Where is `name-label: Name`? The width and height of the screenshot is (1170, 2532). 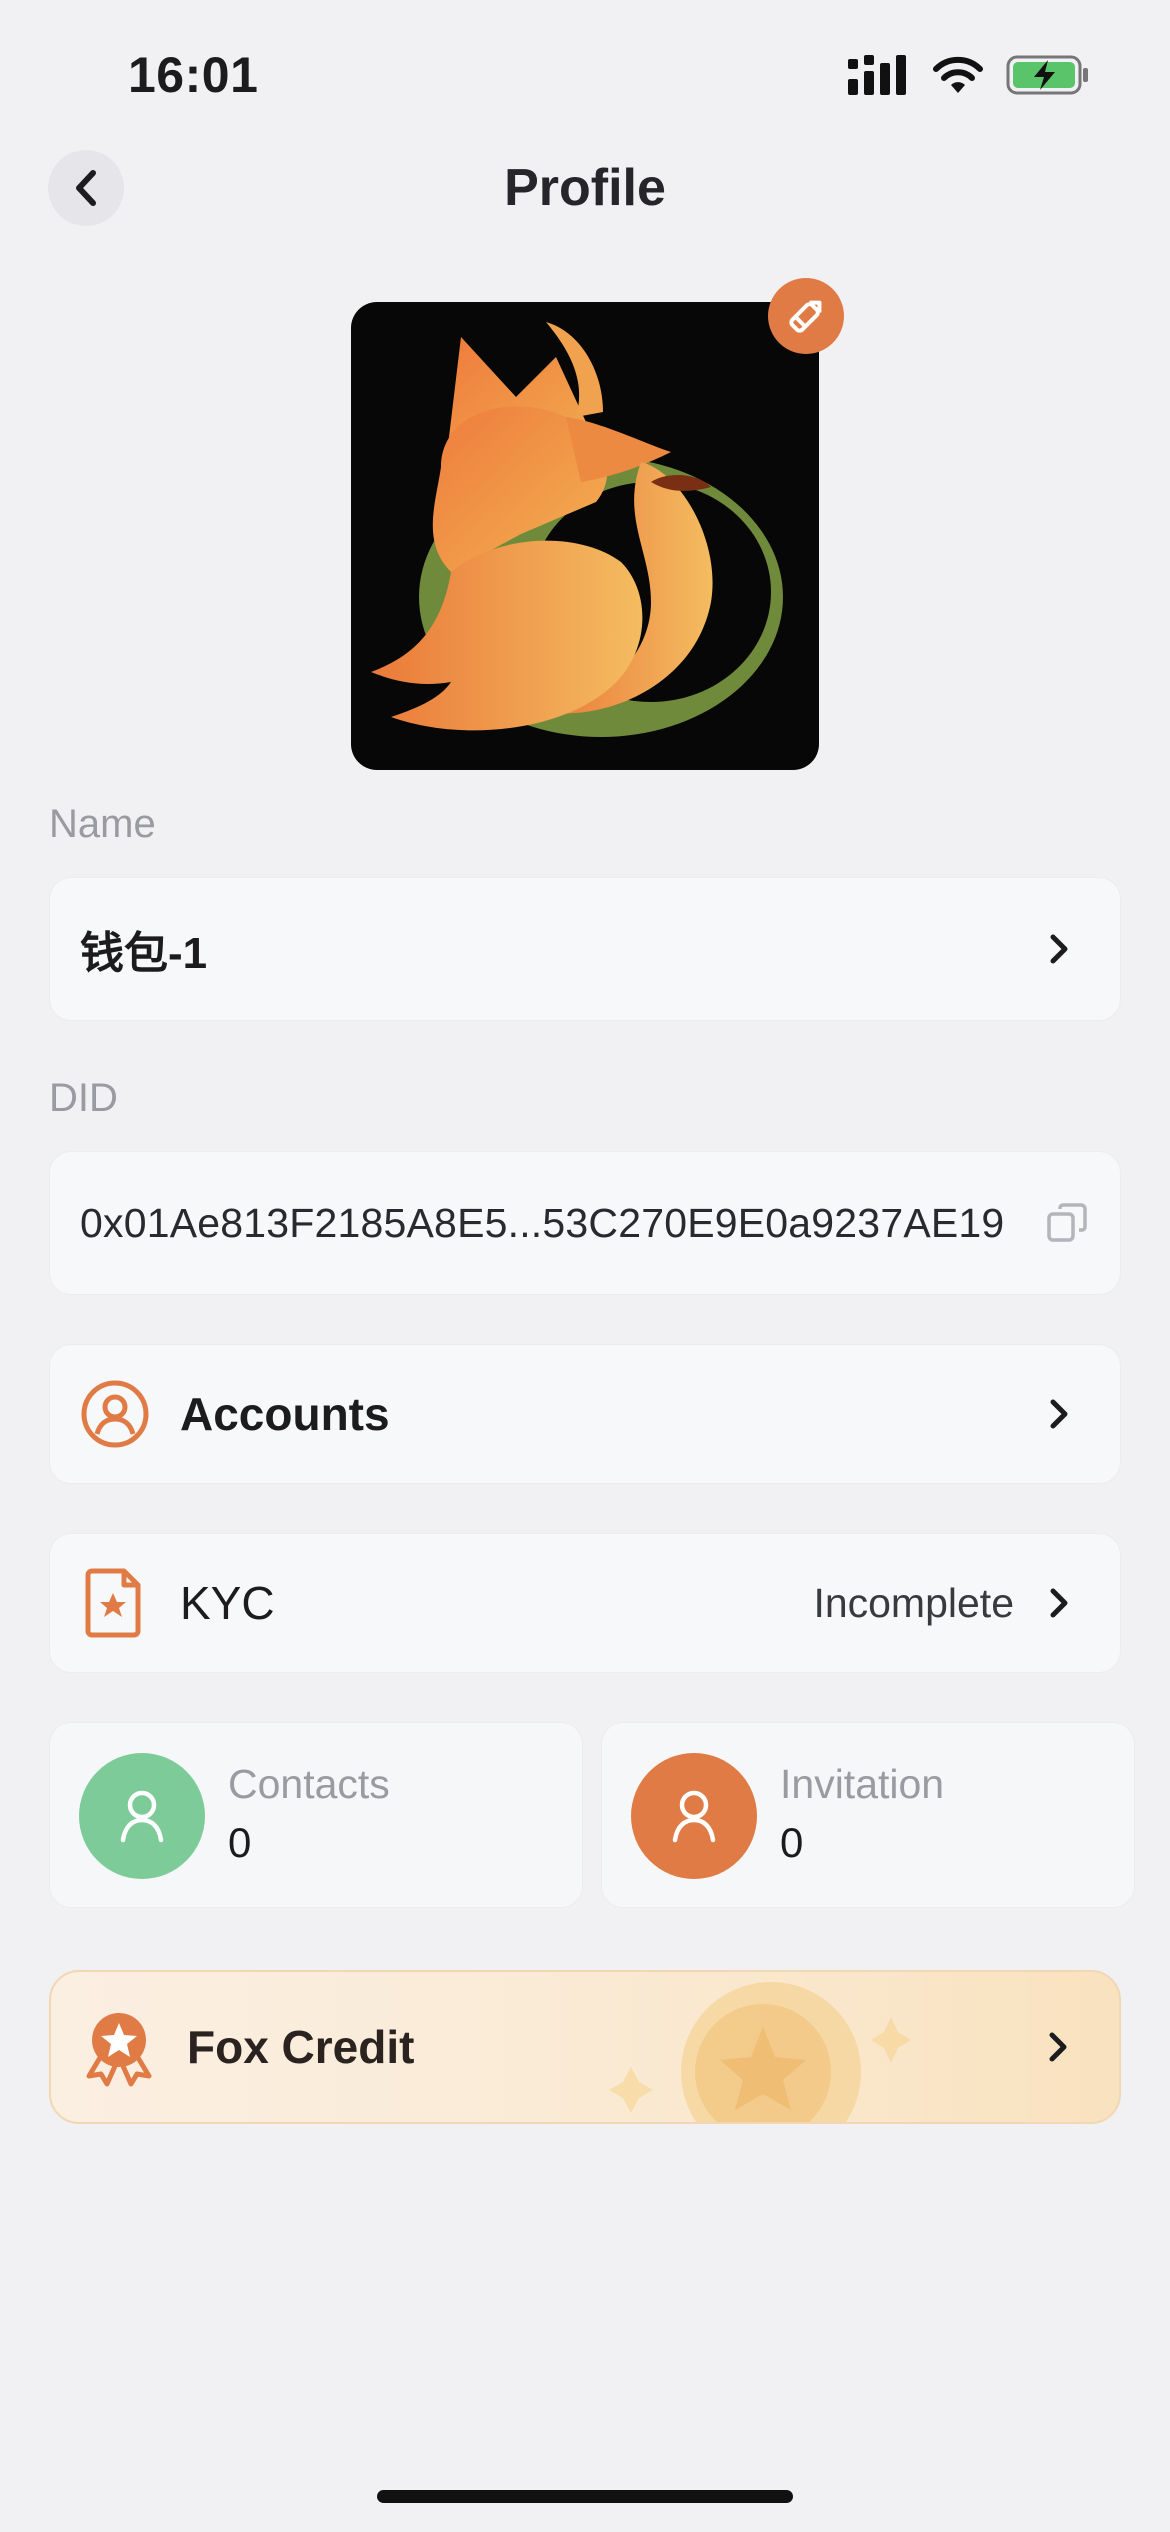
name-label: Name is located at coordinates (102, 824).